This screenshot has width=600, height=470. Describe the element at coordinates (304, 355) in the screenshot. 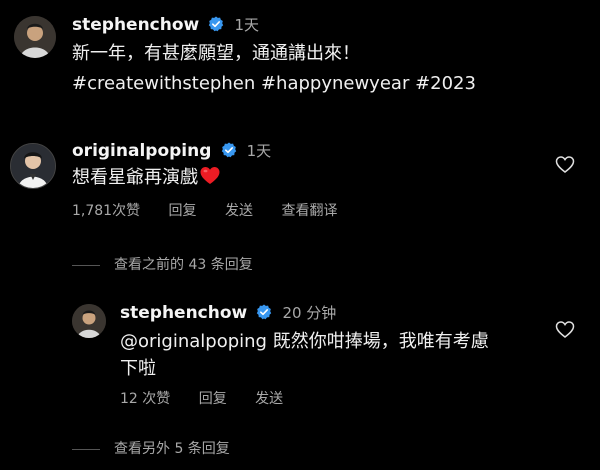

I see `reply-text: @originalpoping 既然你咁捧場，我唯有考慮 下啦` at that location.